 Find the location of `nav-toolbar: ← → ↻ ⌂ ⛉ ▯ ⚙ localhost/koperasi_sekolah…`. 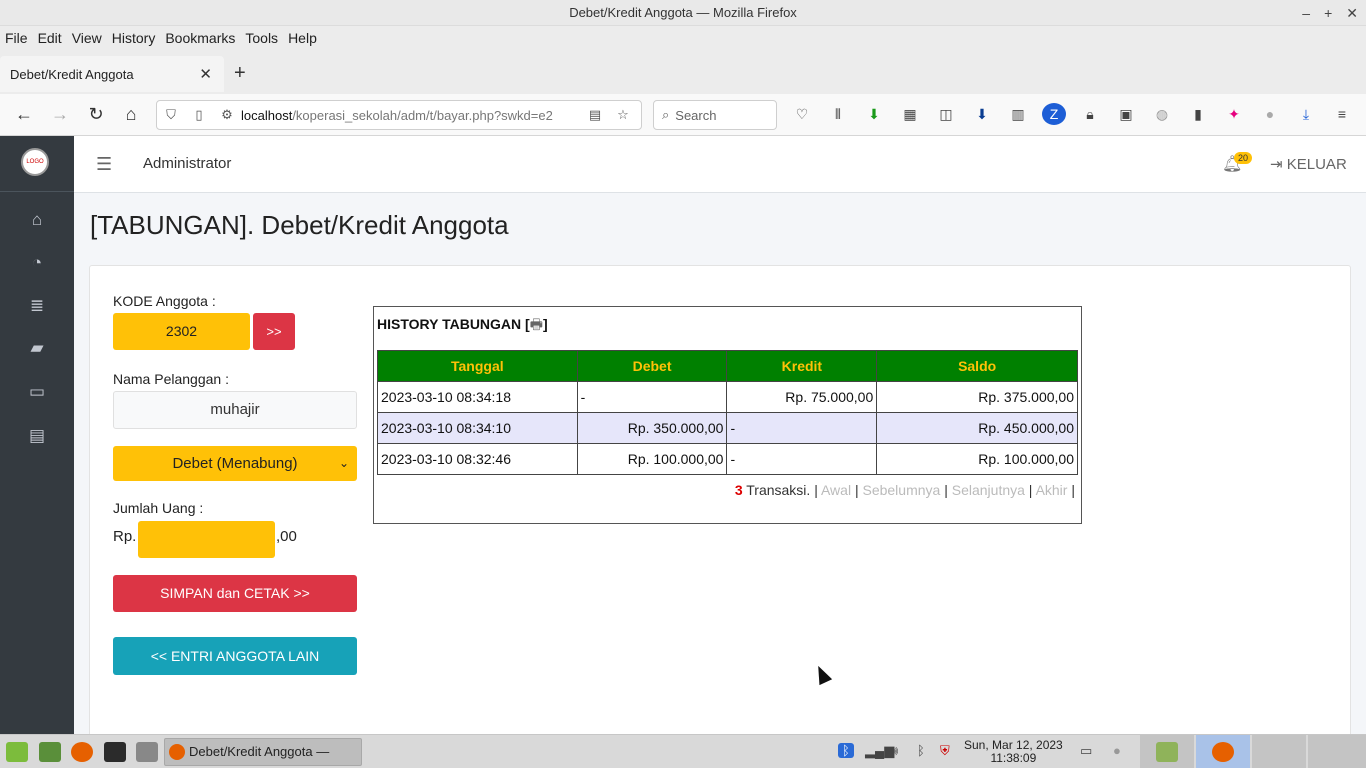

nav-toolbar: ← → ↻ ⌂ ⛉ ▯ ⚙ localhost/koperasi_sekolah… is located at coordinates (683, 115).